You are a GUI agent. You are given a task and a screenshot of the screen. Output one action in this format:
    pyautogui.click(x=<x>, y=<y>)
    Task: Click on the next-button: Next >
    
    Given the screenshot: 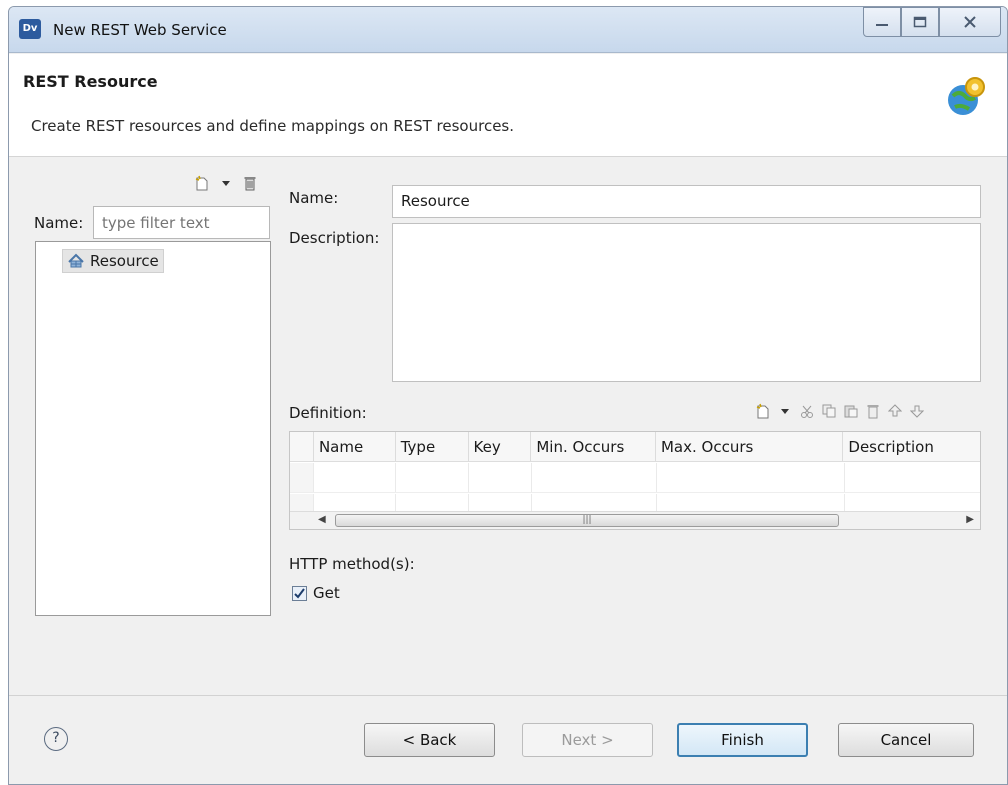 What is the action you would take?
    pyautogui.click(x=587, y=740)
    